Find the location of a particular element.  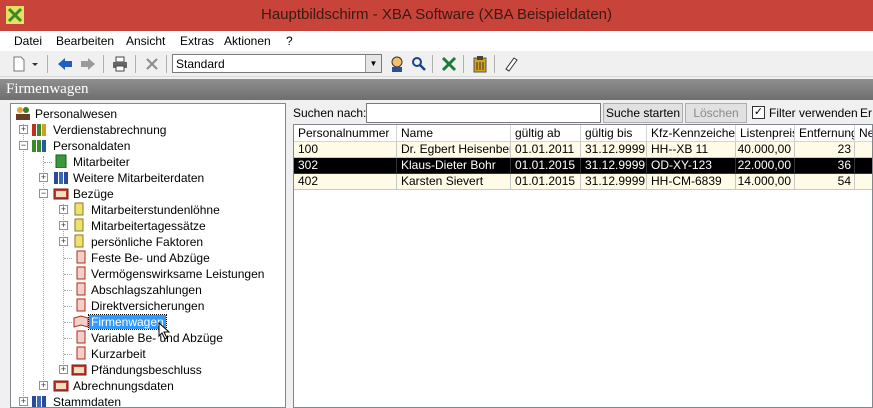

tree-item-label: Variable Be- und Abzüge is located at coordinates (157, 338).